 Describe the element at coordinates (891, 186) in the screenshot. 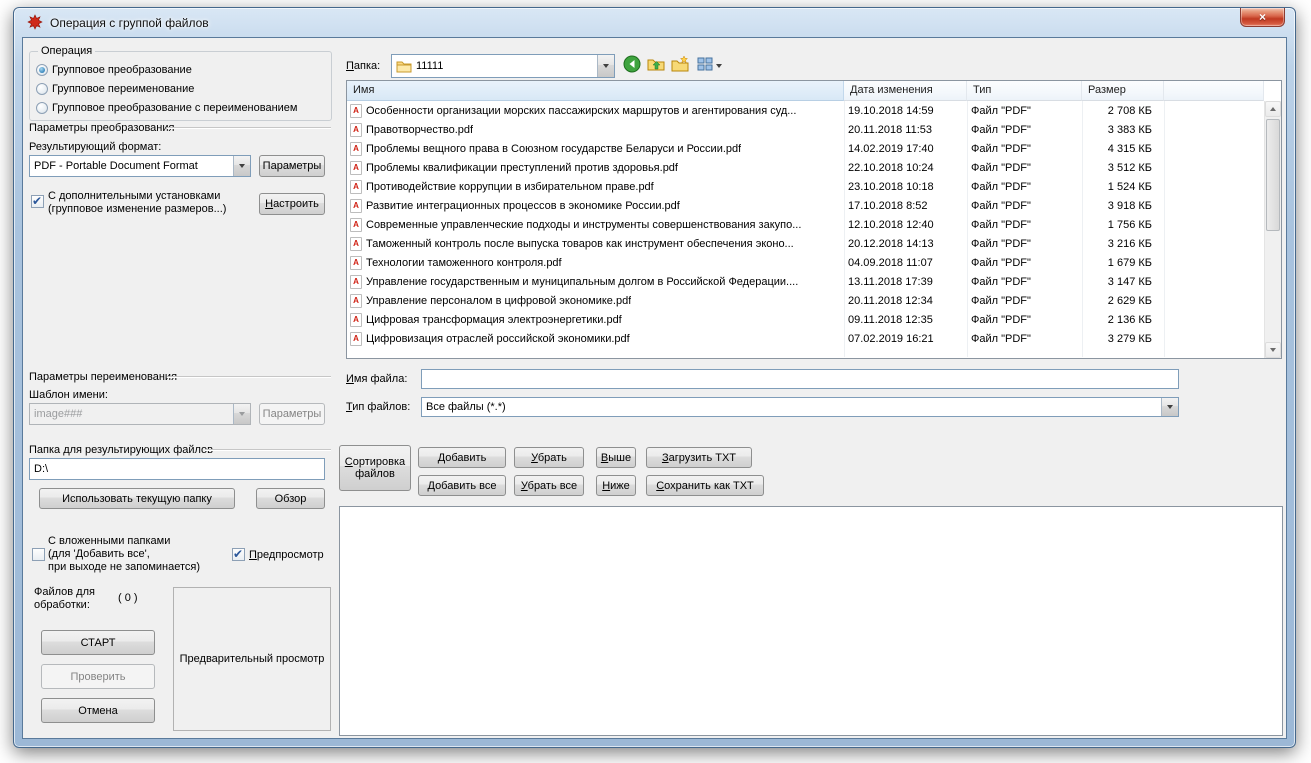

I see `file-date: 23.10.2018 10:18` at that location.